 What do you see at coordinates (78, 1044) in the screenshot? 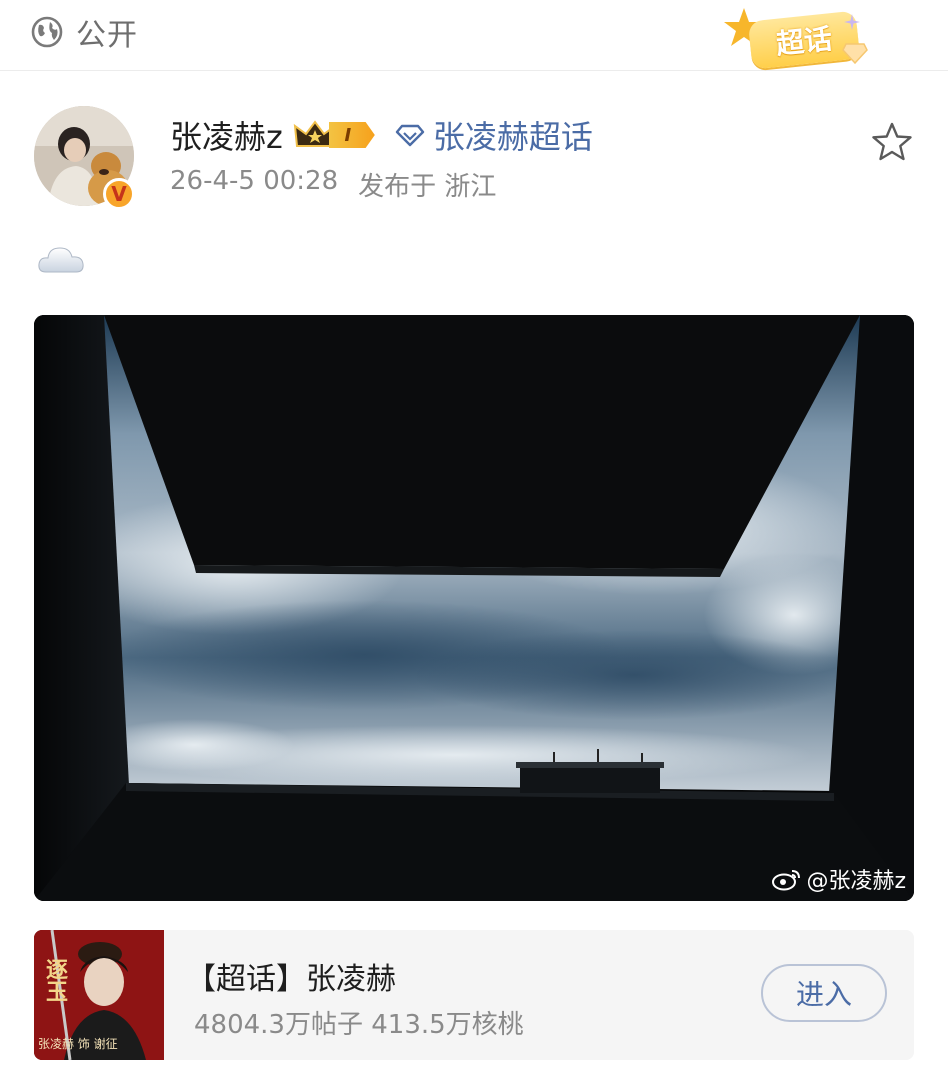
I see `poster-caption-text: 张凌赫 饰 谢征` at bounding box center [78, 1044].